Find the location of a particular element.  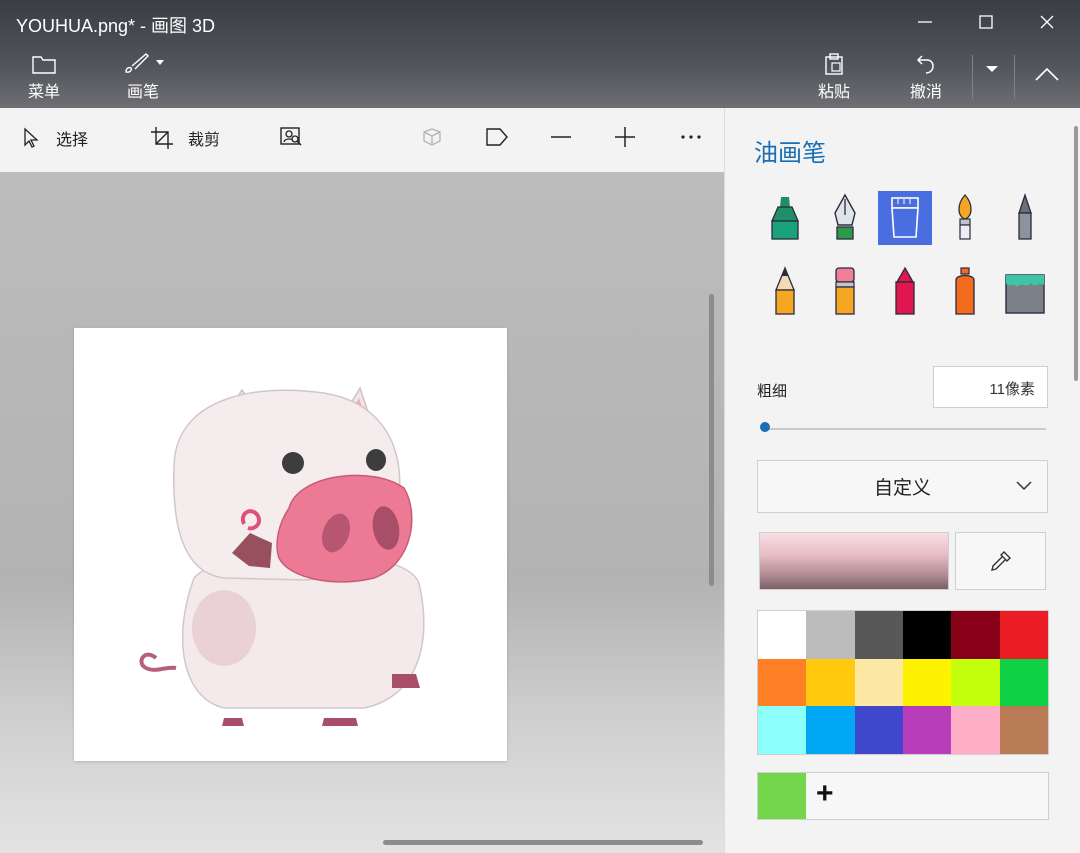

maximize-button is located at coordinates (986, 22).